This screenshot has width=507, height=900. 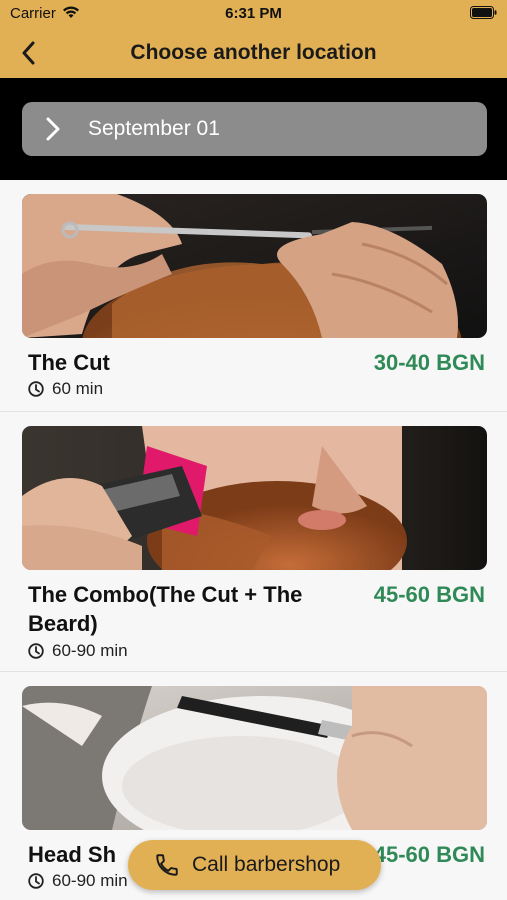 What do you see at coordinates (165, 609) in the screenshot?
I see `service-name: The Combo(The Cut + The Beard)` at bounding box center [165, 609].